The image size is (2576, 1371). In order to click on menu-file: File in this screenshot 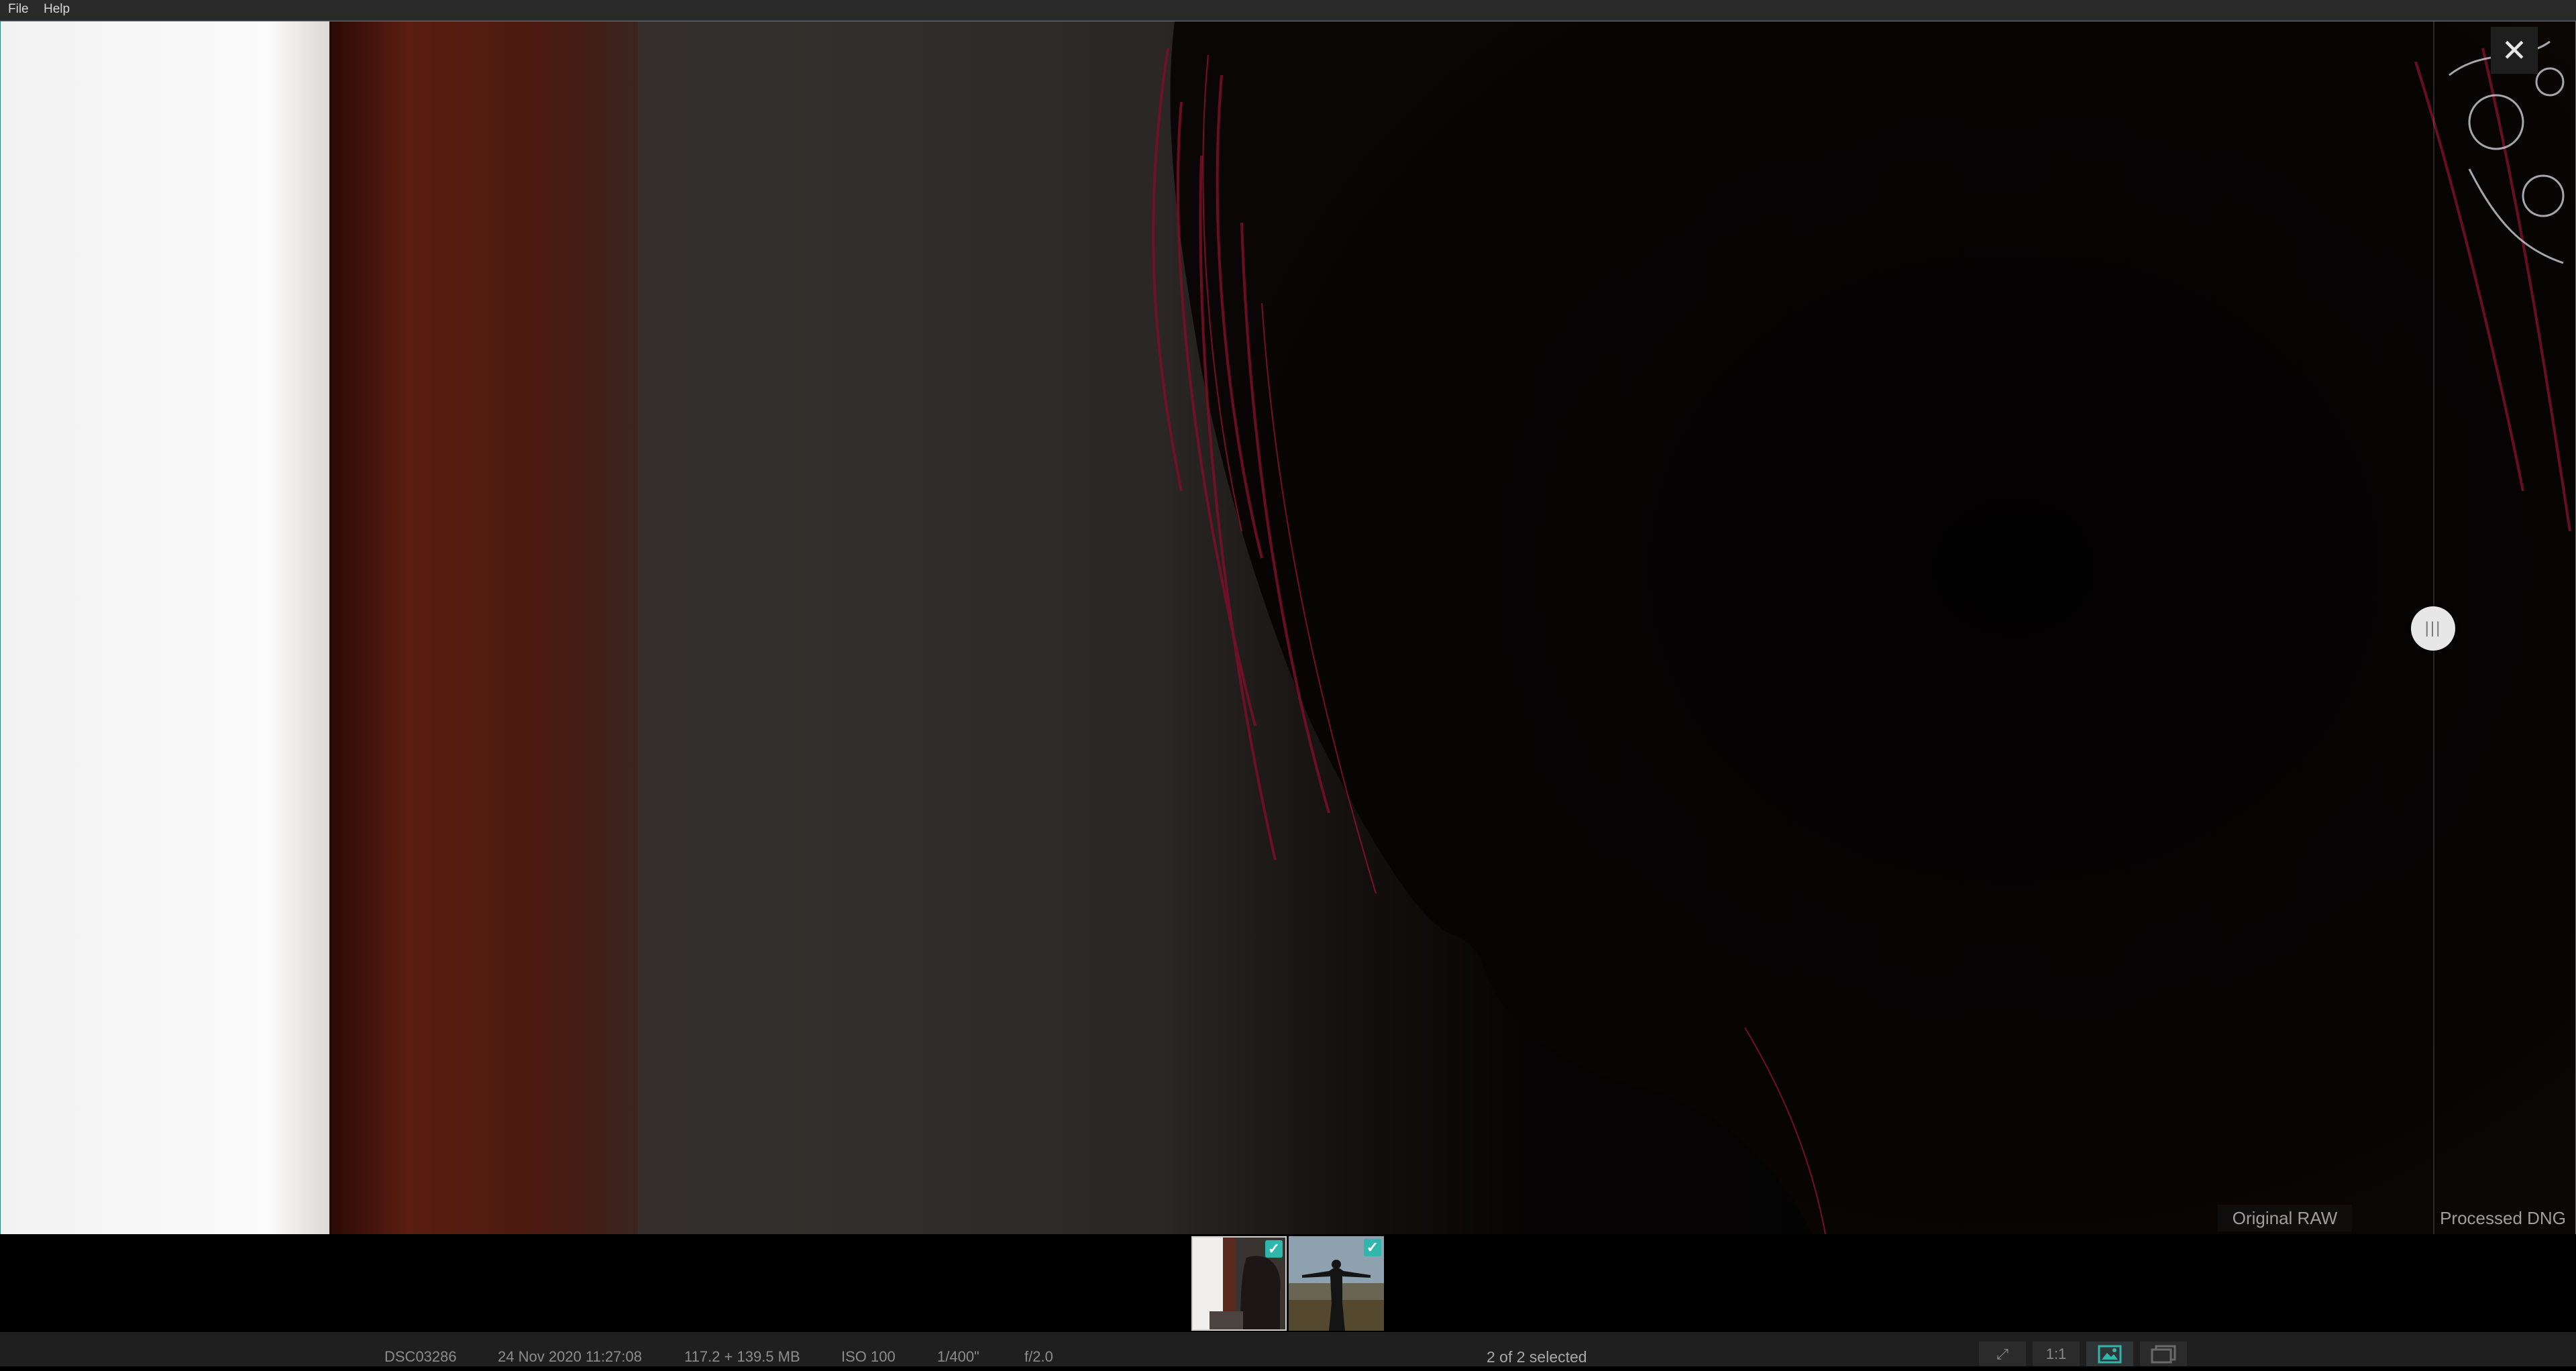, I will do `click(18, 9)`.